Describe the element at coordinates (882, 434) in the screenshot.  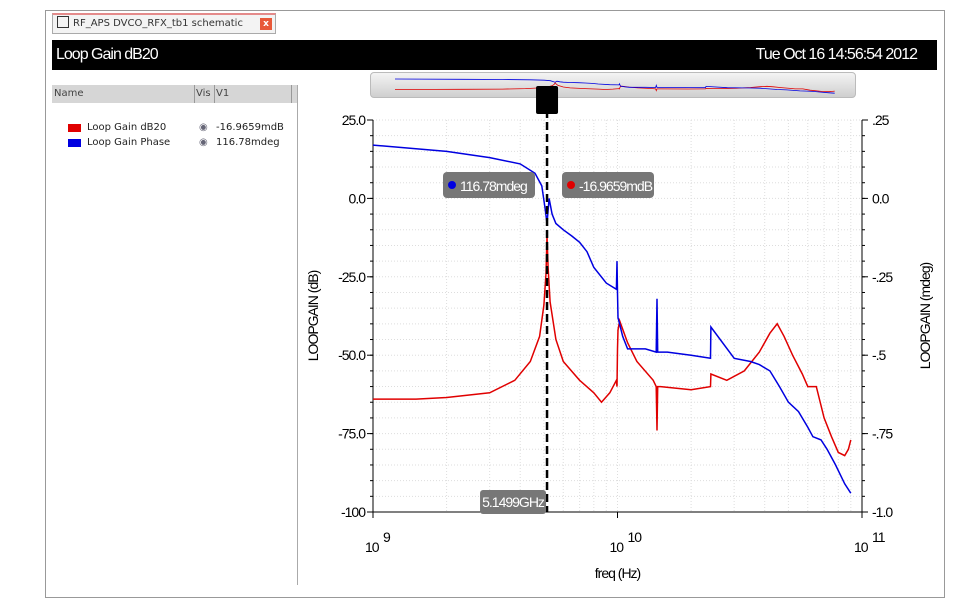
I see `y2-tick-label: -.75` at that location.